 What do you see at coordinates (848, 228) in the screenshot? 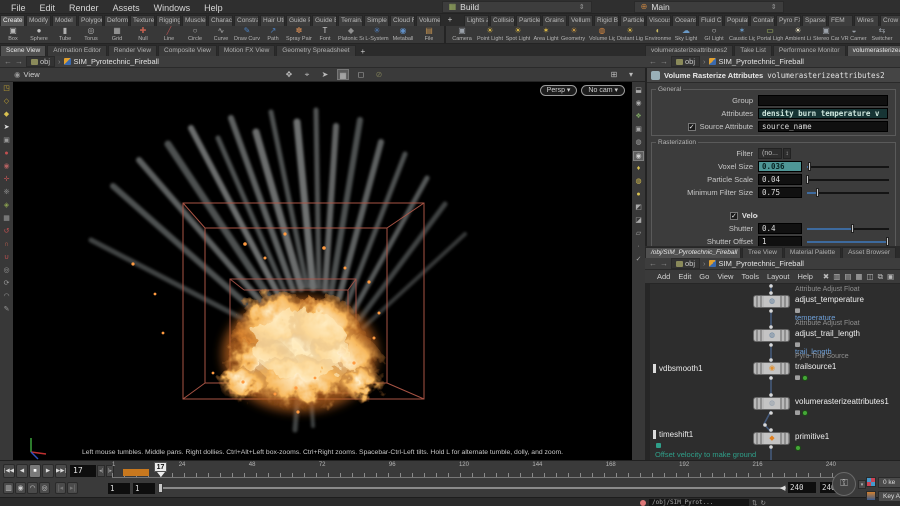
I see `shutter-slider` at bounding box center [848, 228].